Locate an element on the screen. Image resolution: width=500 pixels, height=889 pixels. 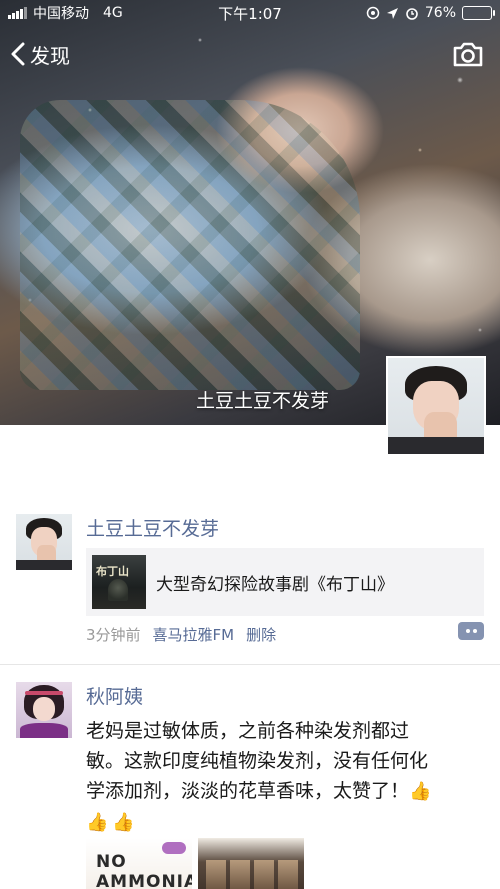
status-right: 76% is located at coordinates (430, 13).